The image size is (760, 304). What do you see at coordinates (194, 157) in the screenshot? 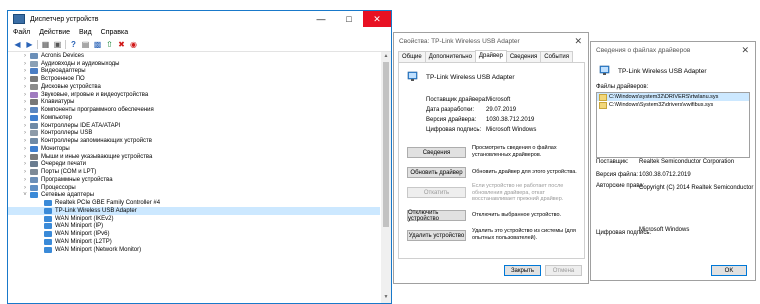
I see `tree-category-item: › Мыши и иные указывающие устройства` at bounding box center [194, 157].